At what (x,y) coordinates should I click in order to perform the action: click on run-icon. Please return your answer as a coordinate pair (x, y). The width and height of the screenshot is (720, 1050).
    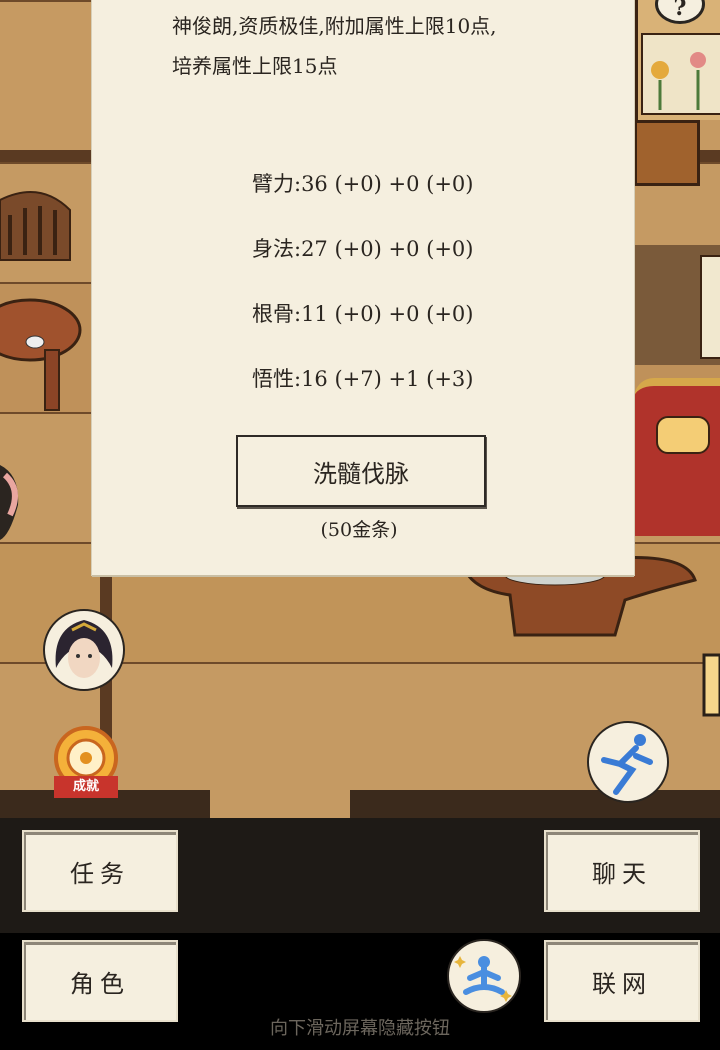
    Looking at the image, I should click on (629, 762).